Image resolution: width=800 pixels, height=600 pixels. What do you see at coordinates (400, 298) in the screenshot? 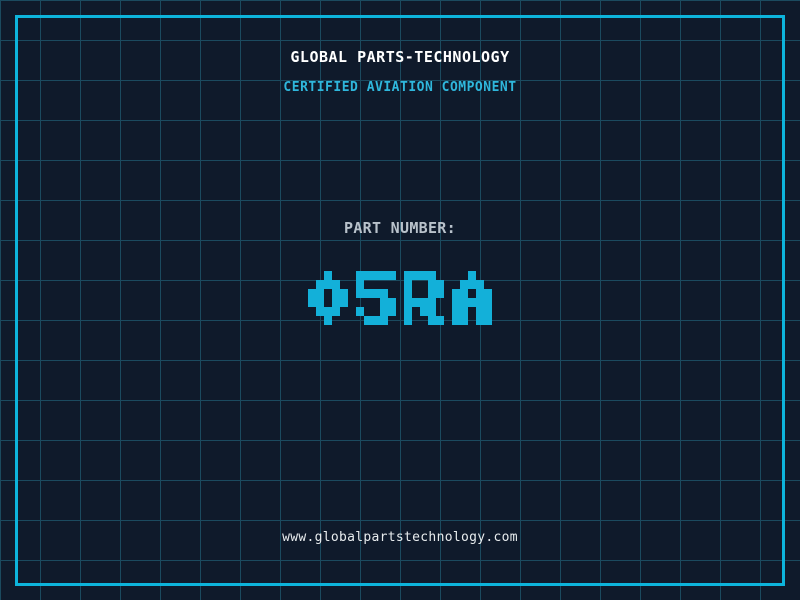
I see `part-number-value` at bounding box center [400, 298].